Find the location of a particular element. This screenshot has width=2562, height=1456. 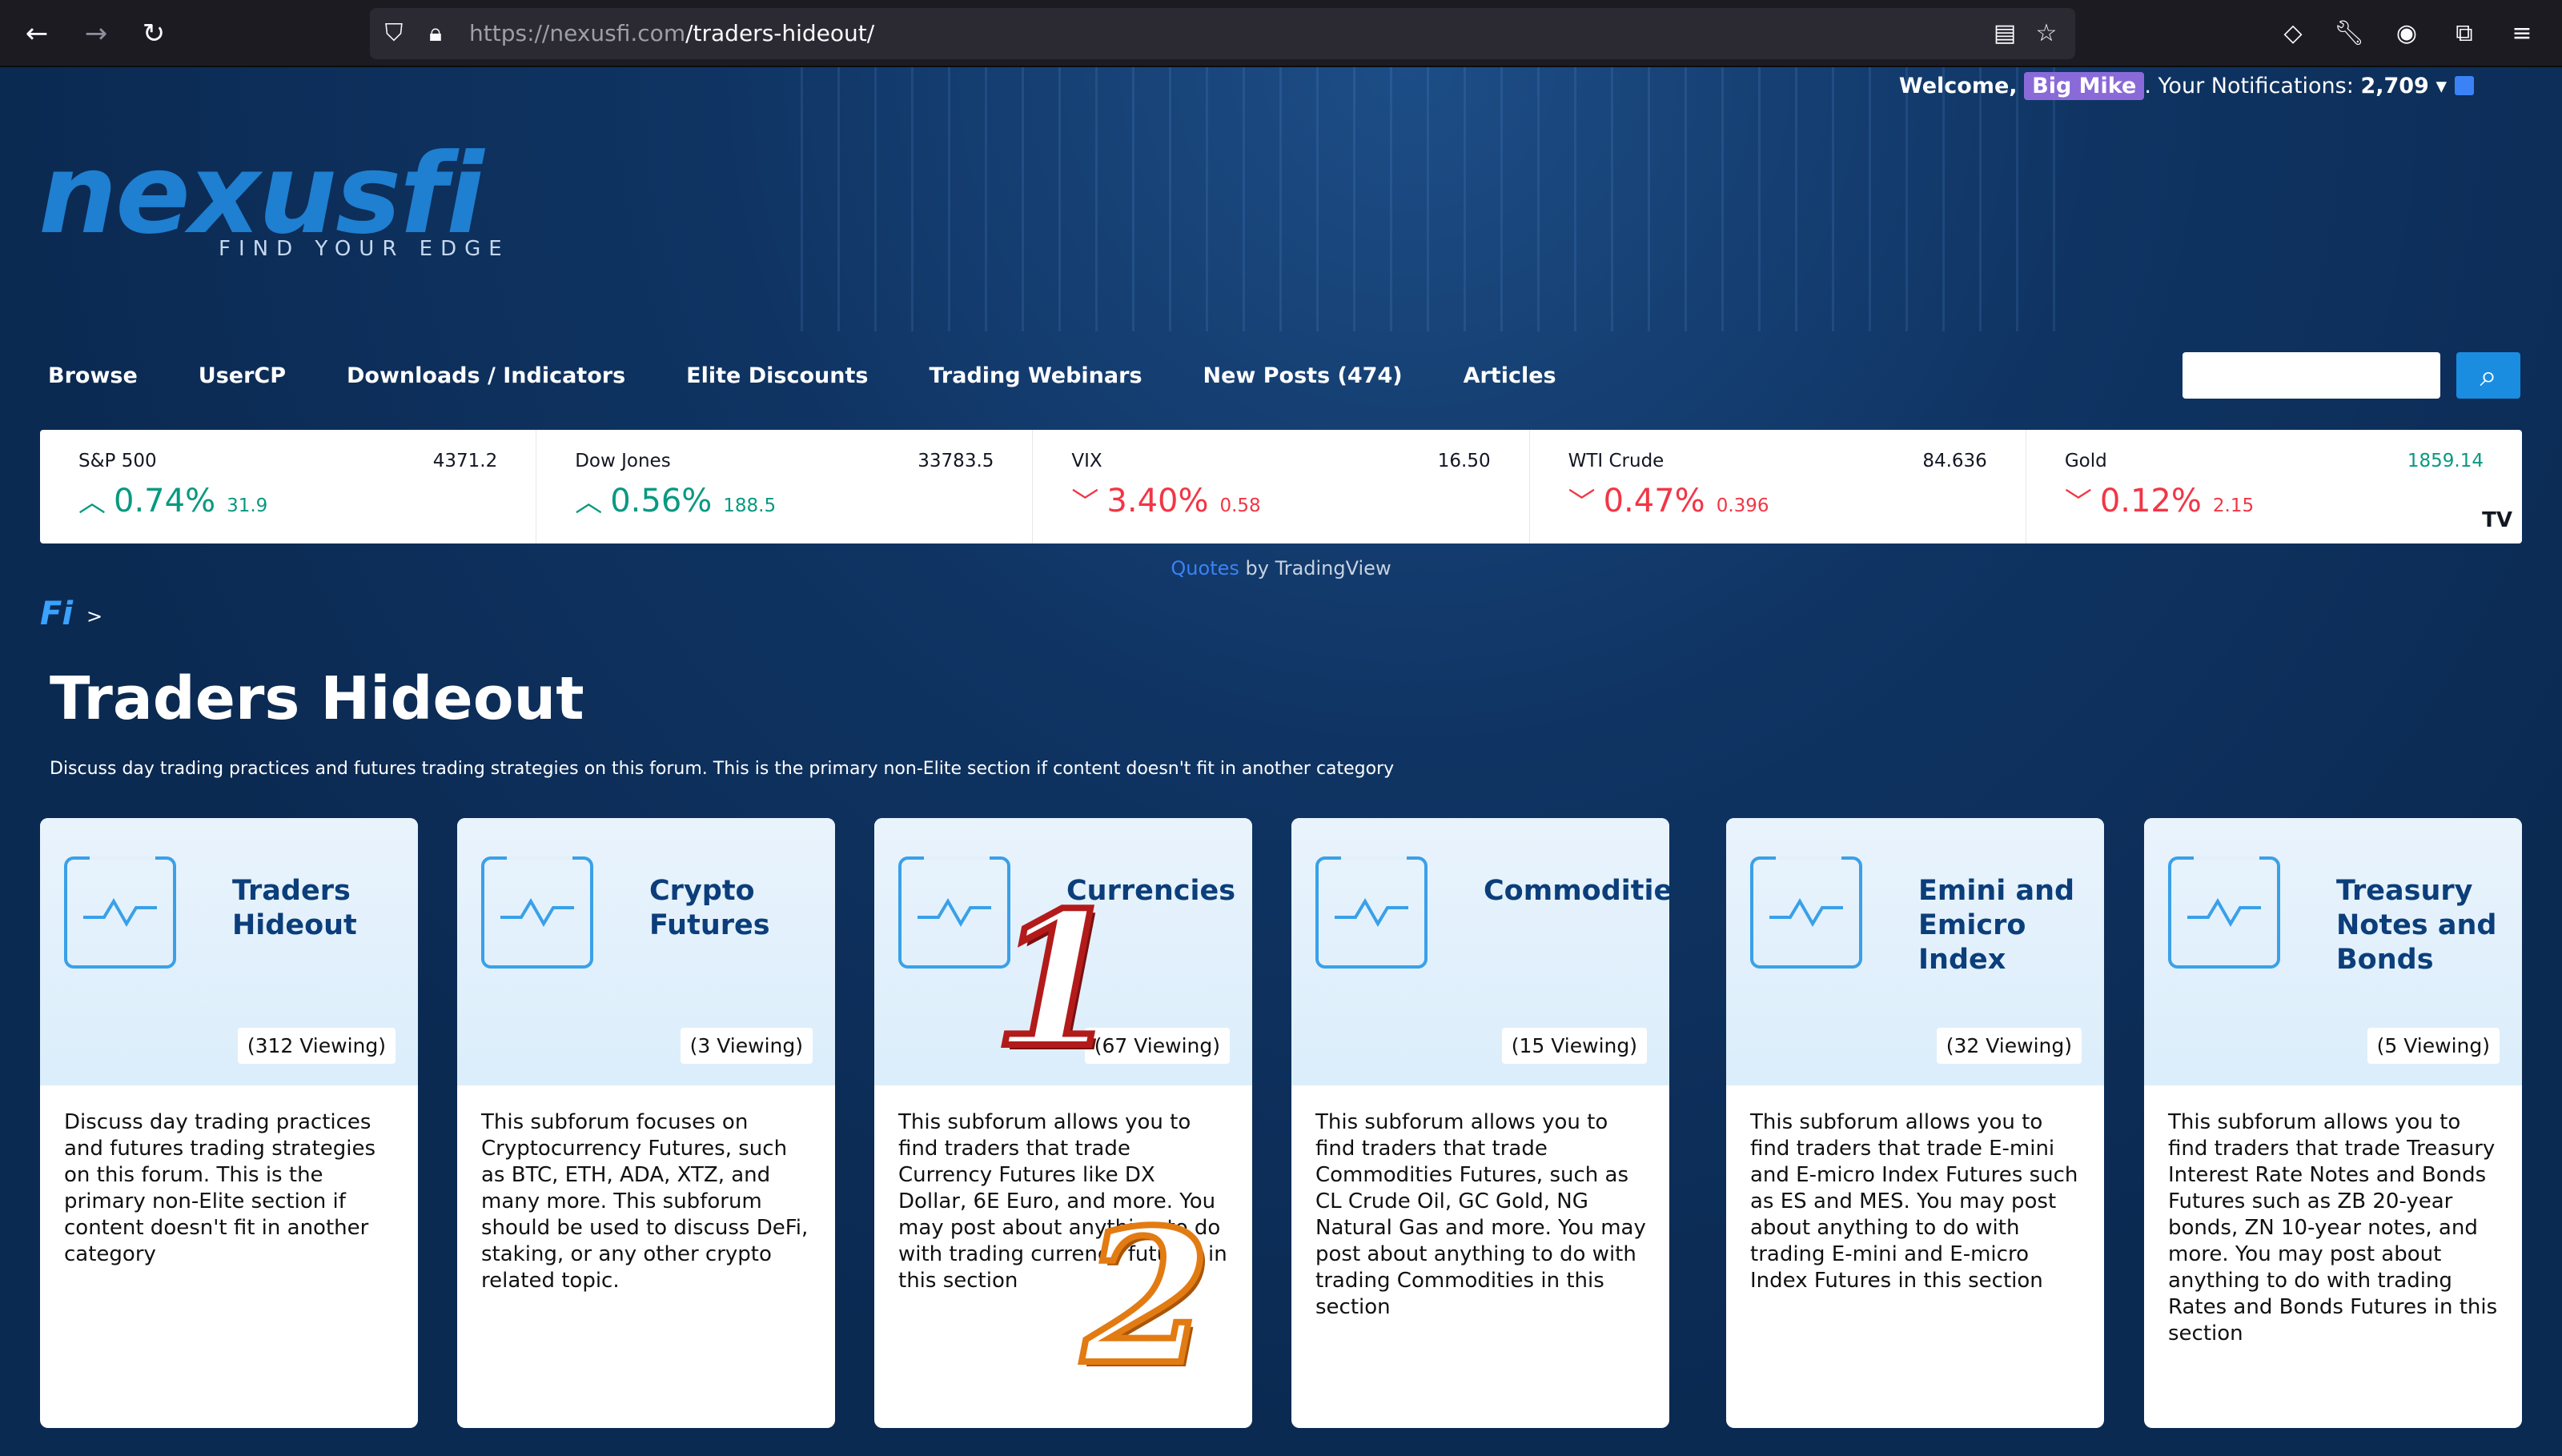

card-title: Treasury Notes and Bonds is located at coordinates (2424, 925).